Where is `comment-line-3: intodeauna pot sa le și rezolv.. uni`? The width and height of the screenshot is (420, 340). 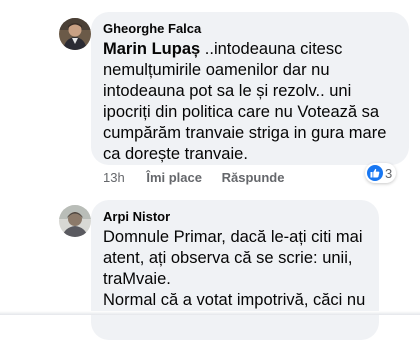 comment-line-3: intodeauna pot sa le și rezolv.. uni is located at coordinates (227, 91).